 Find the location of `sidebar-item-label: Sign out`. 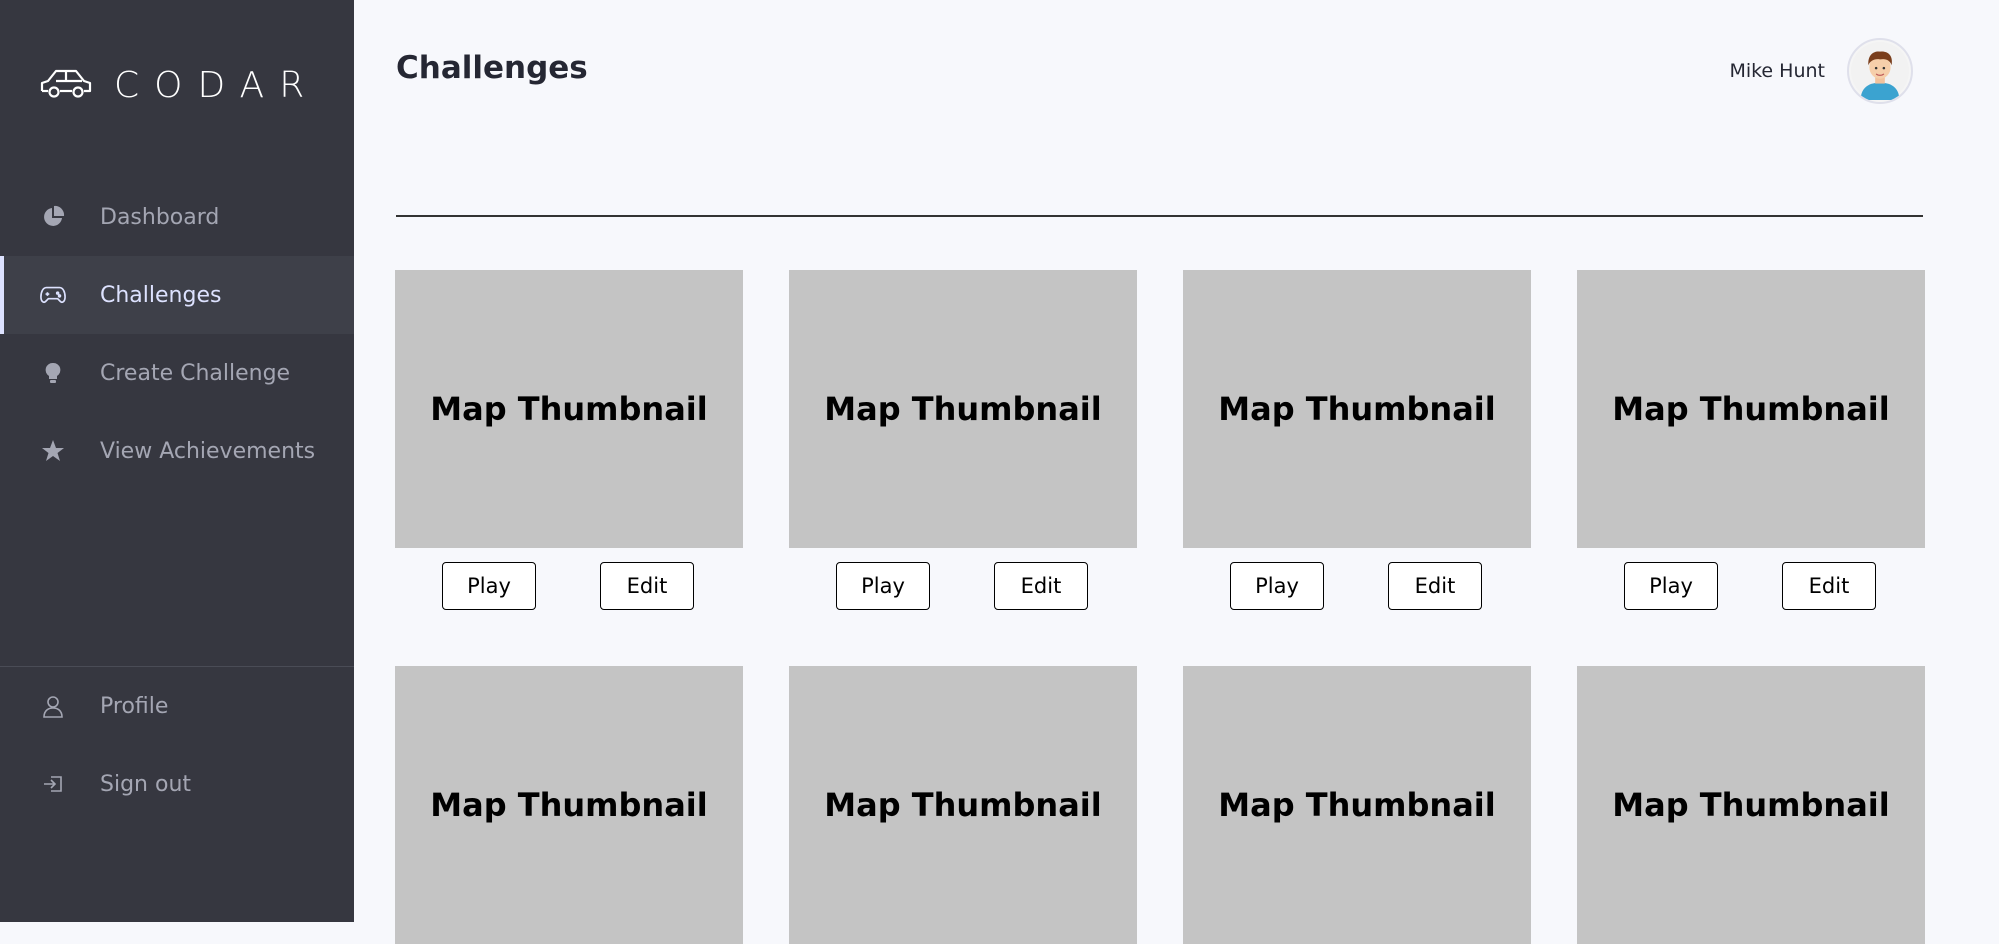

sidebar-item-label: Sign out is located at coordinates (146, 784).